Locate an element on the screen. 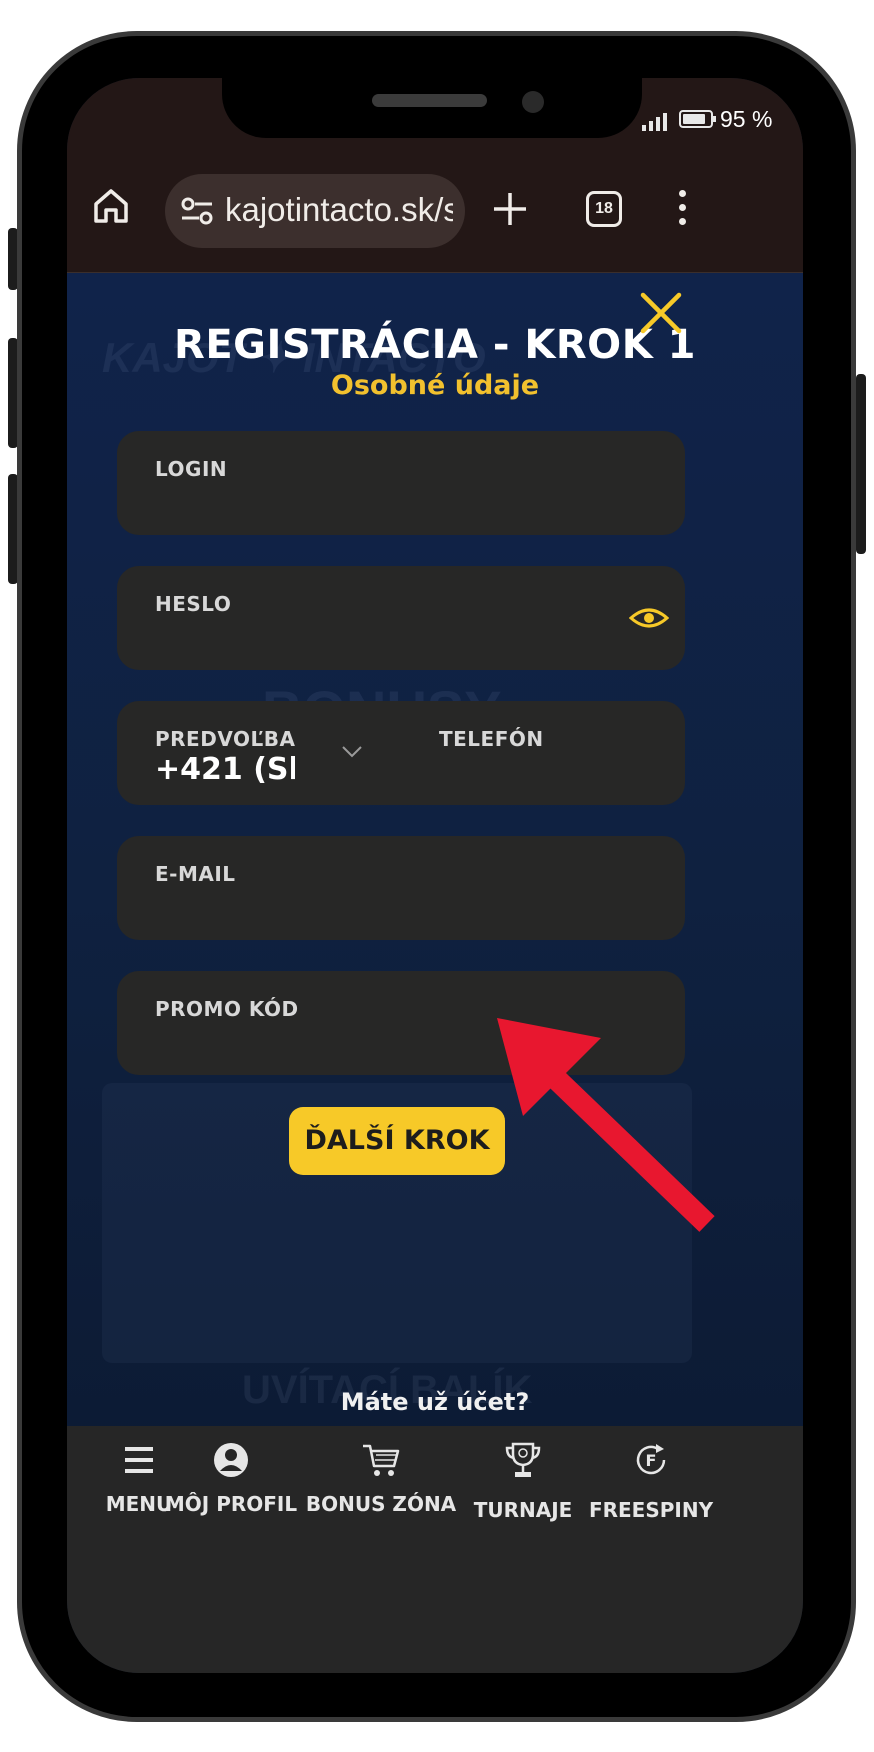 The image size is (874, 1752). battery-level: 95 % is located at coordinates (746, 119).